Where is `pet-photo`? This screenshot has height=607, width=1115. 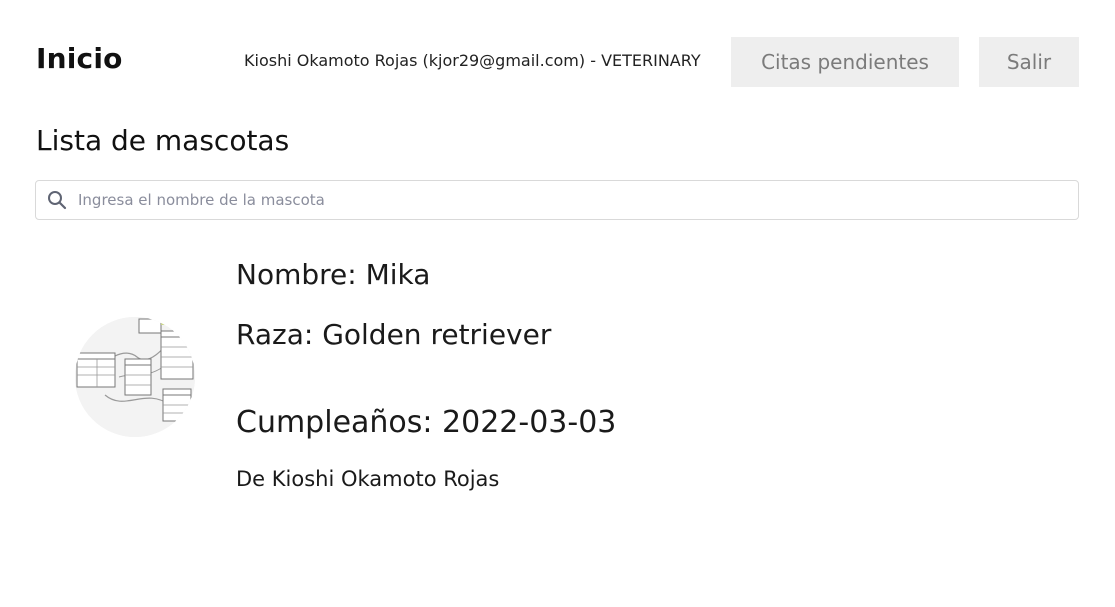 pet-photo is located at coordinates (135, 377).